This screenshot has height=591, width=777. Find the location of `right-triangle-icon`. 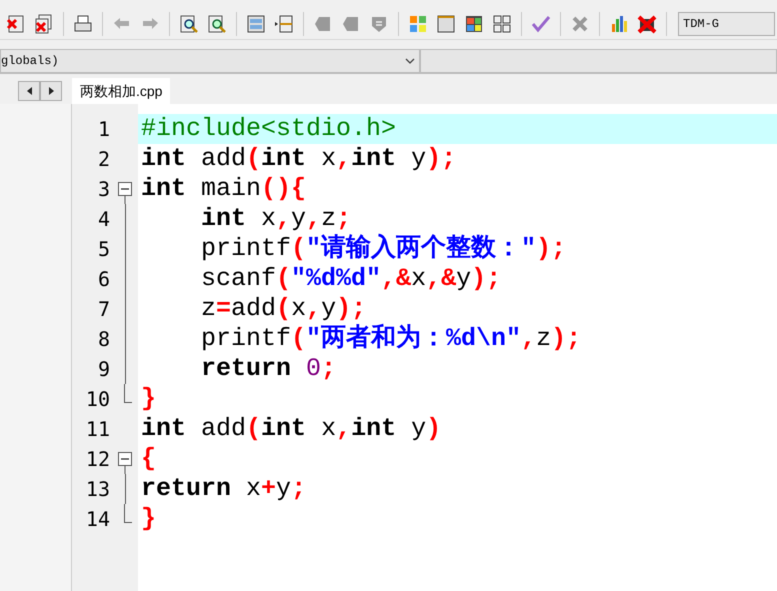

right-triangle-icon is located at coordinates (51, 91).